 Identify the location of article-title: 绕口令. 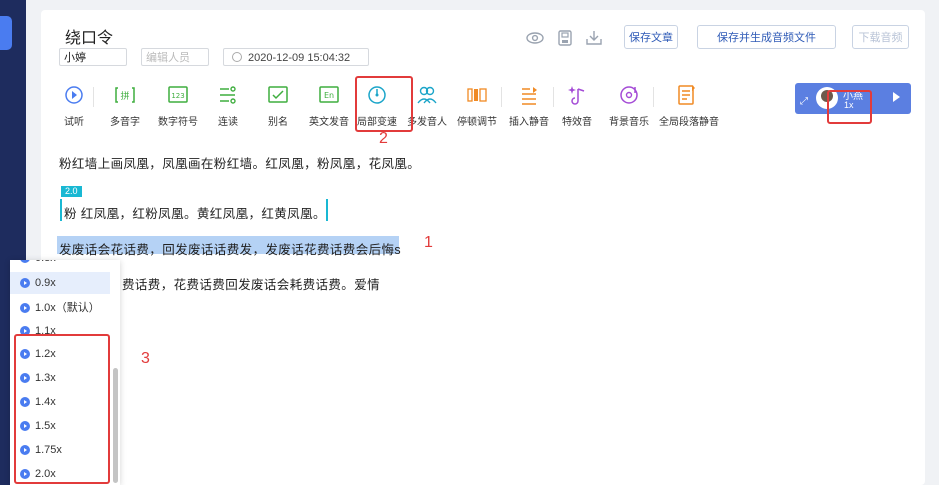
(89, 36).